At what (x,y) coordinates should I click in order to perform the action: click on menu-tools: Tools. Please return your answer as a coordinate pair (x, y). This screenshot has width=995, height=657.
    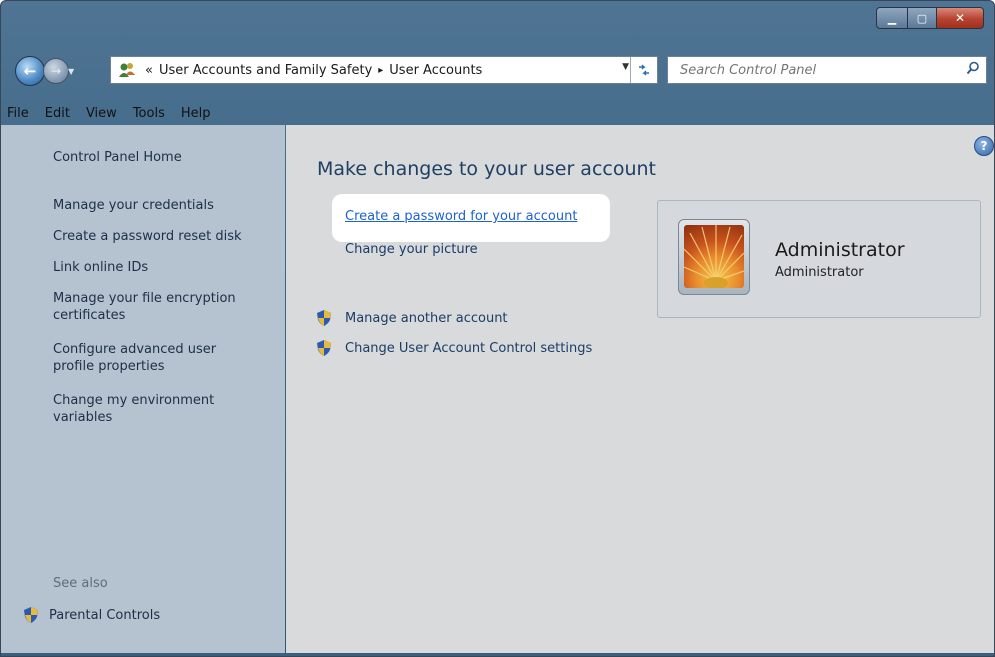
    Looking at the image, I should click on (149, 113).